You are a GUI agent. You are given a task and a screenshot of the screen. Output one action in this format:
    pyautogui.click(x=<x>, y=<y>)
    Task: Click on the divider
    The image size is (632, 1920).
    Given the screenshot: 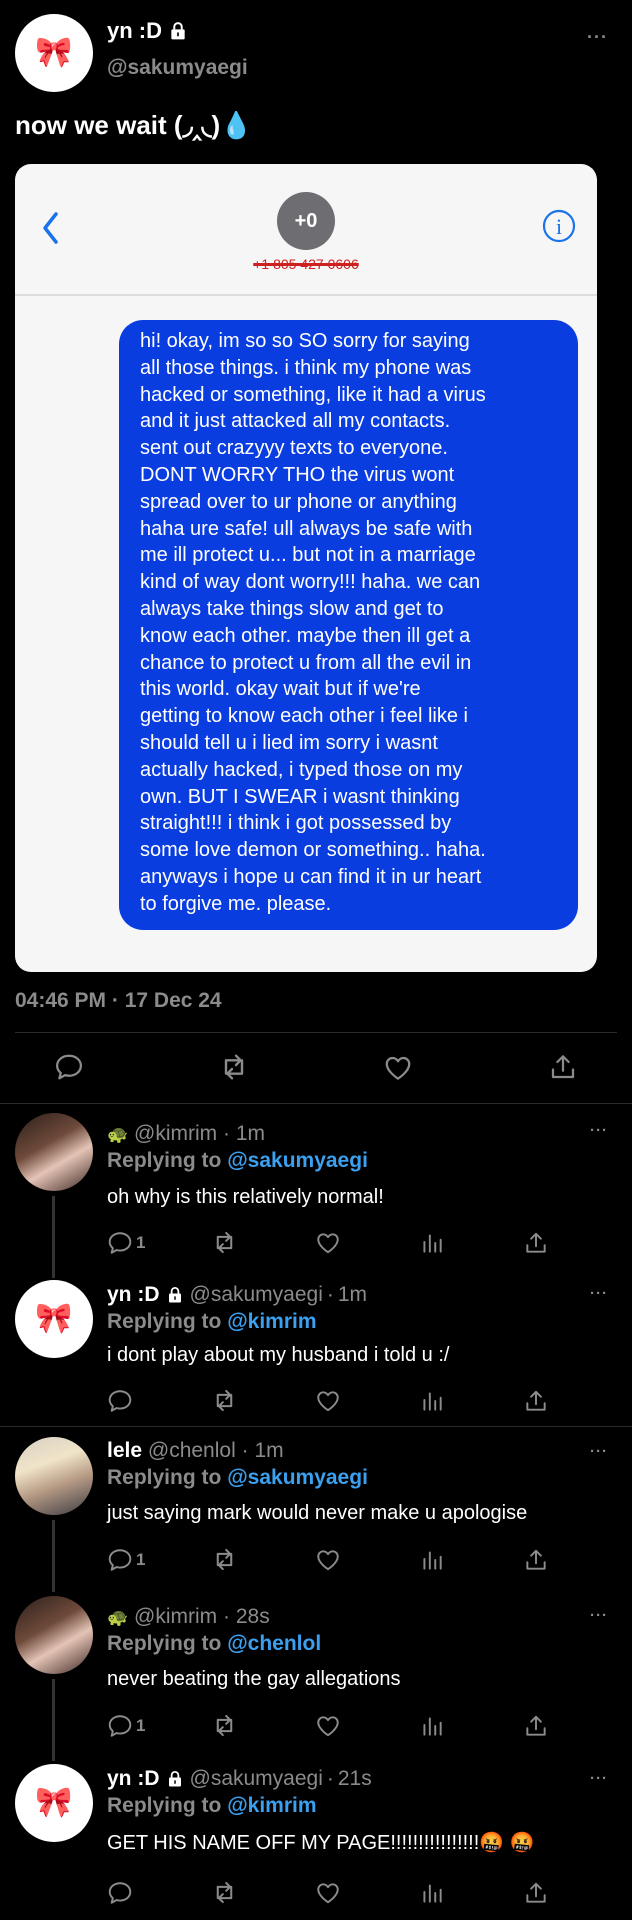 What is the action you would take?
    pyautogui.click(x=316, y=1426)
    